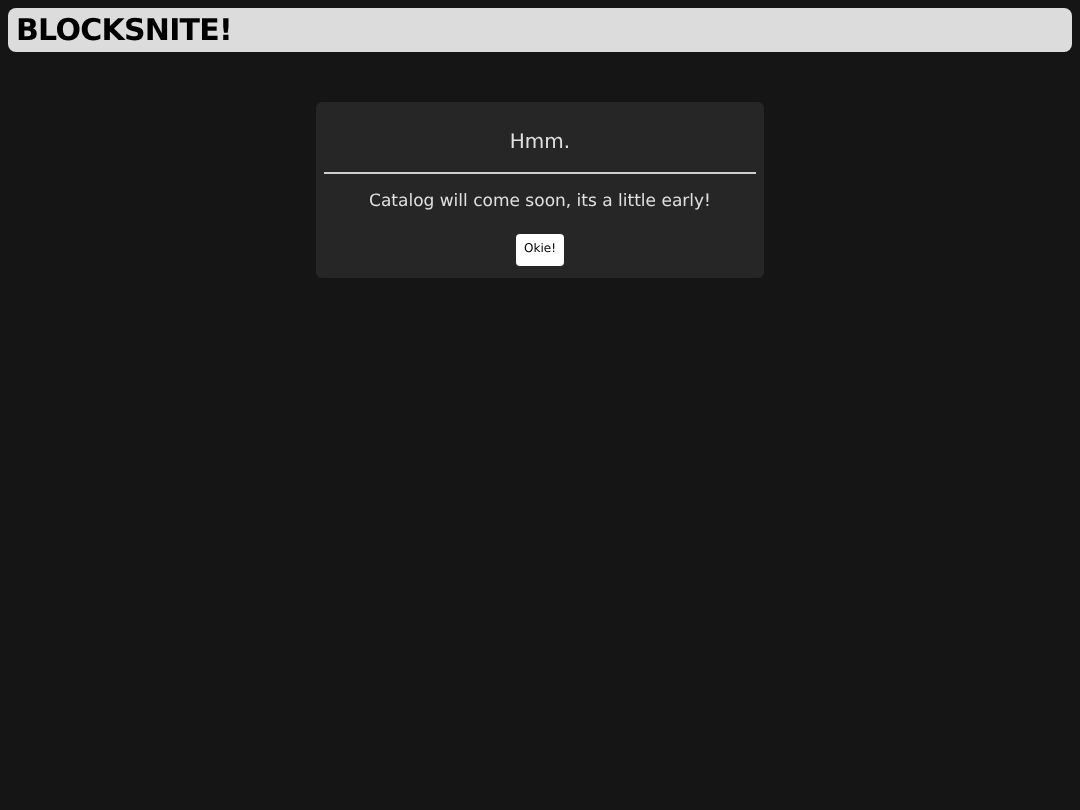 This screenshot has height=810, width=1080. I want to click on dialog-title: Hmm., so click(540, 144).